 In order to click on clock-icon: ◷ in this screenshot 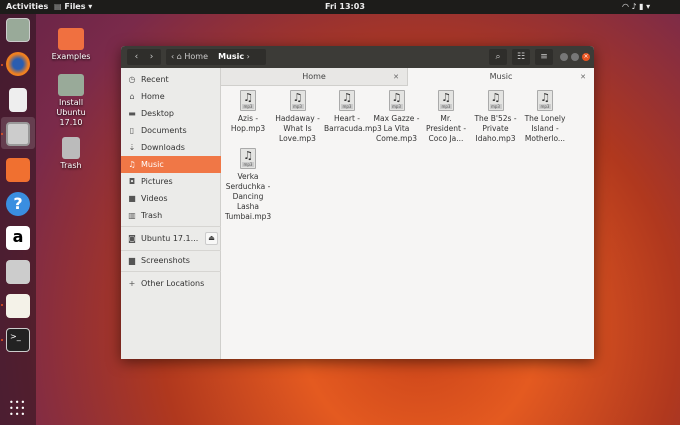, I will do `click(132, 79)`.